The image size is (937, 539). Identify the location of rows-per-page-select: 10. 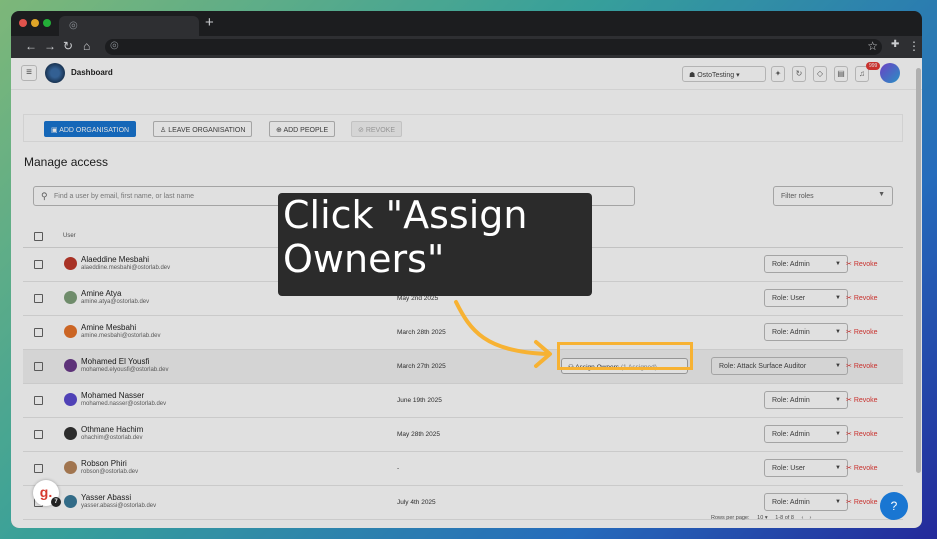
(760, 518).